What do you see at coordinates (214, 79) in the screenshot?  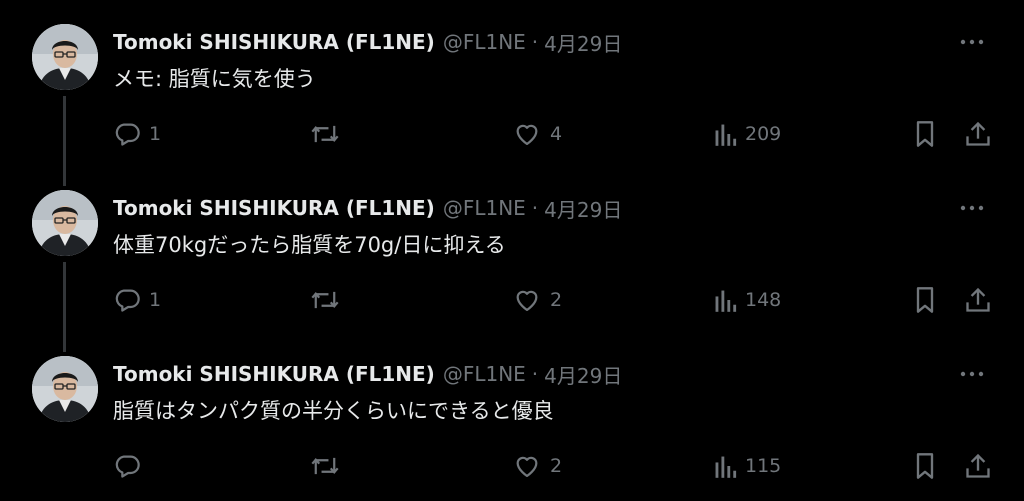 I see `tweet-text: メモ: 脂質に気を使う` at bounding box center [214, 79].